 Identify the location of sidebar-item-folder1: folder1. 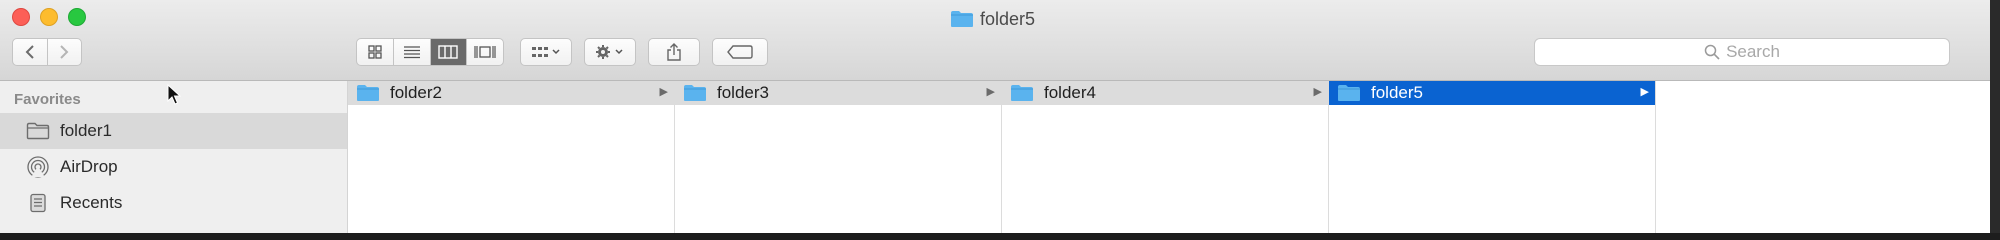
(173, 131).